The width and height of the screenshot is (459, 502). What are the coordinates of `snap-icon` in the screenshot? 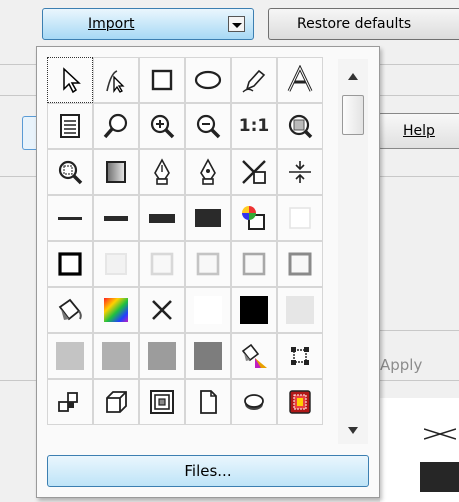 It's located at (300, 172).